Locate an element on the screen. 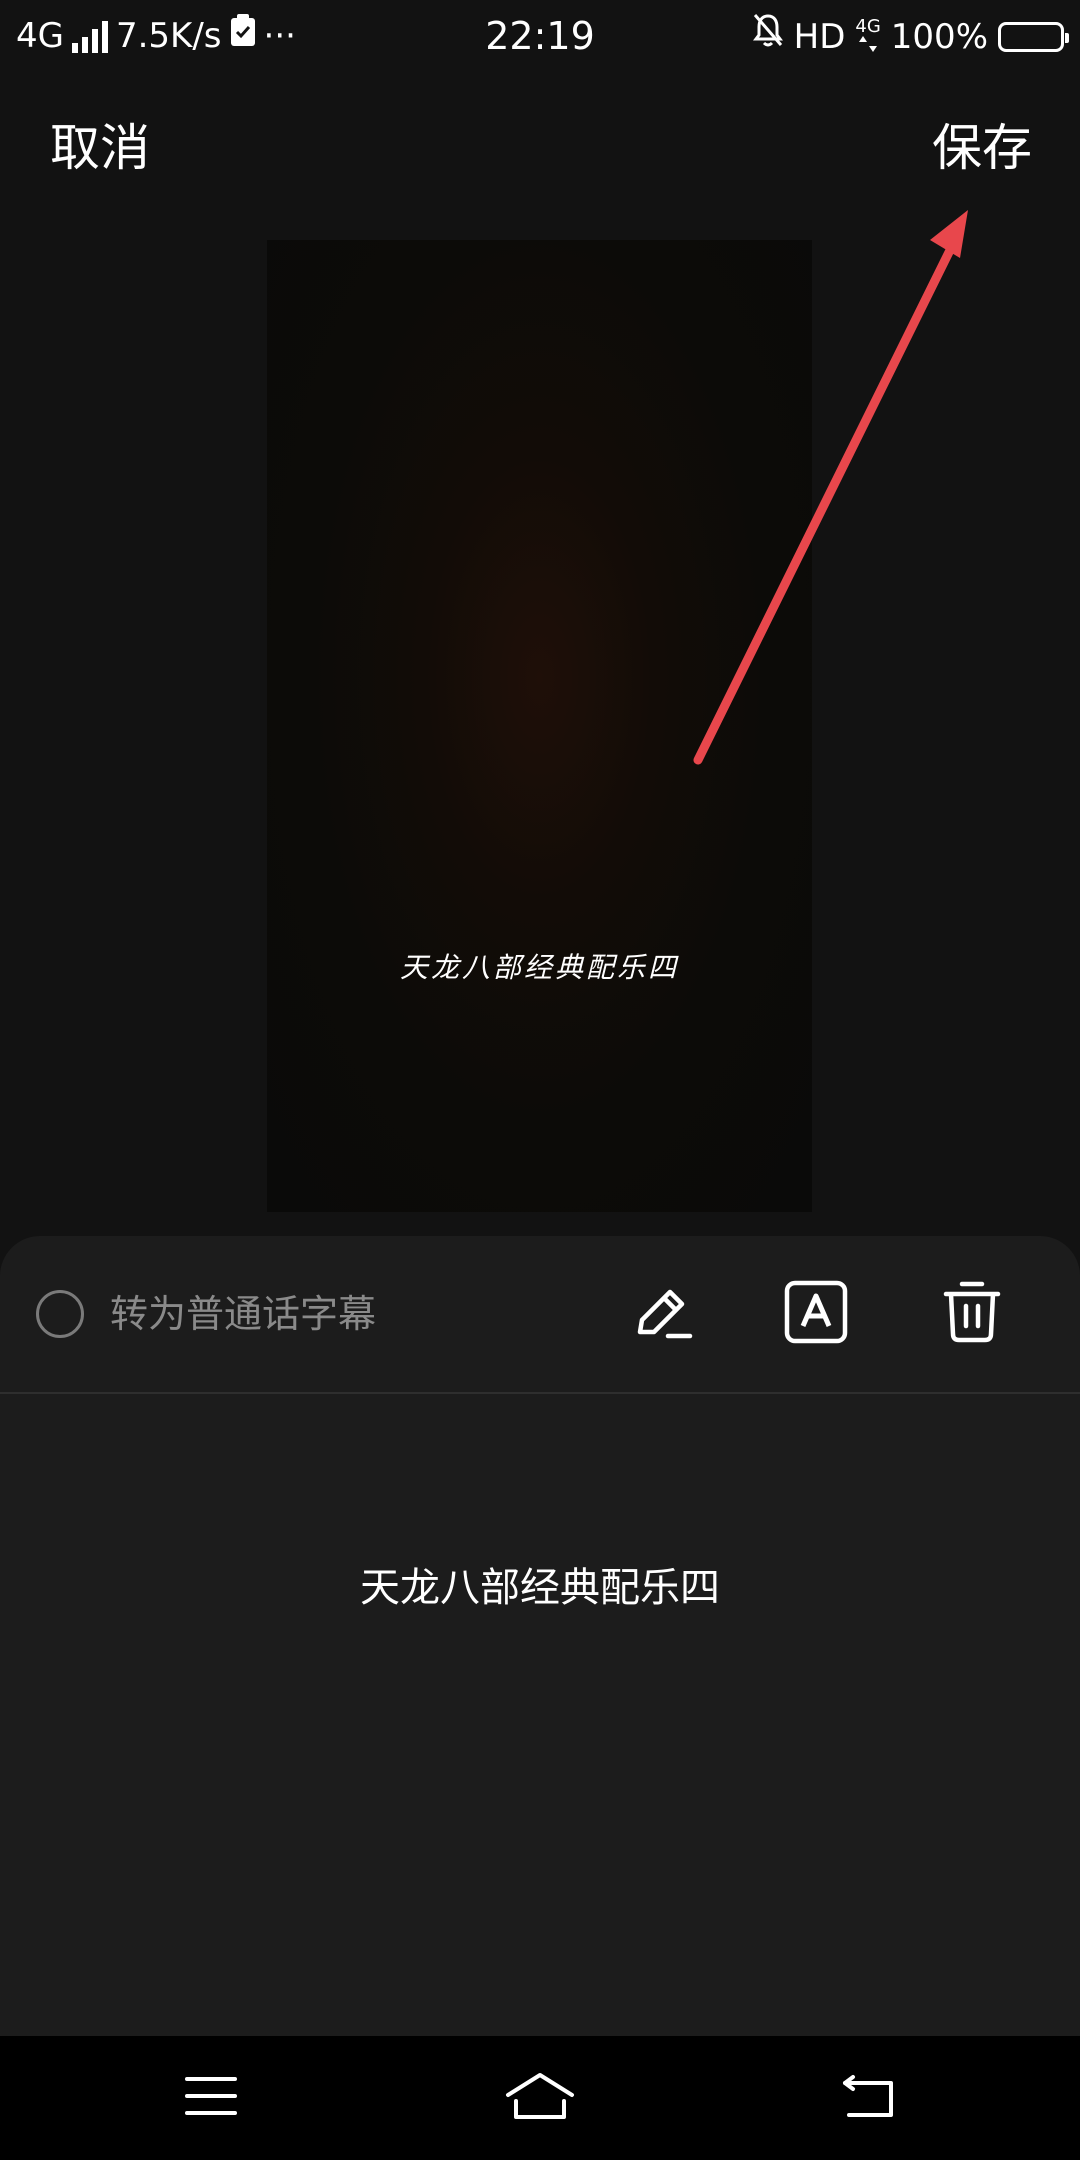 The width and height of the screenshot is (1080, 2160). convert-label: 转为普通话字幕 is located at coordinates (243, 1314).